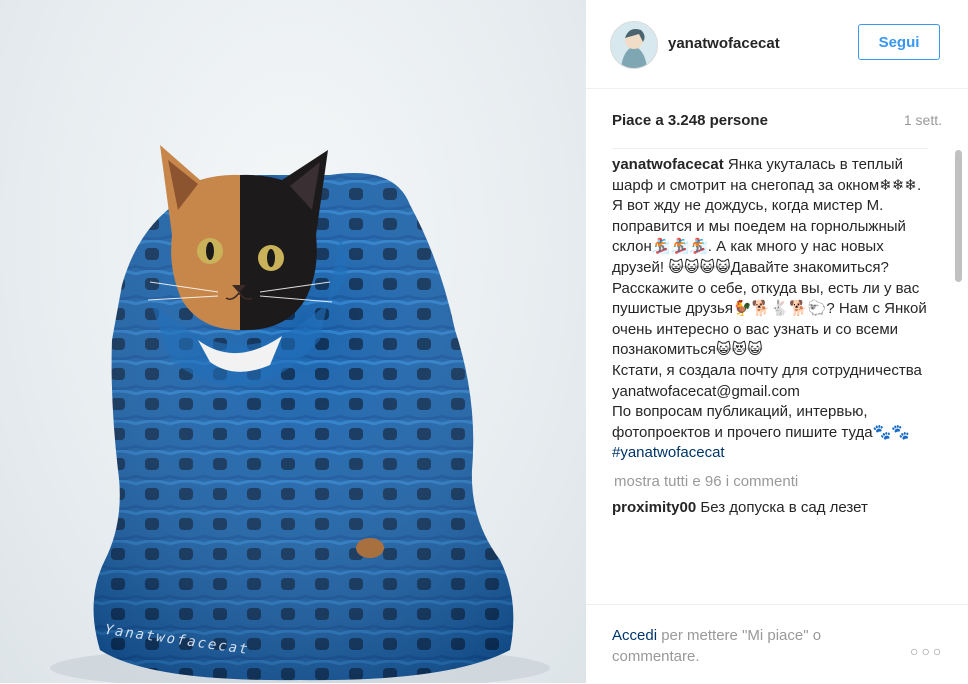  What do you see at coordinates (654, 507) in the screenshot?
I see `comment-username: proximity00` at bounding box center [654, 507].